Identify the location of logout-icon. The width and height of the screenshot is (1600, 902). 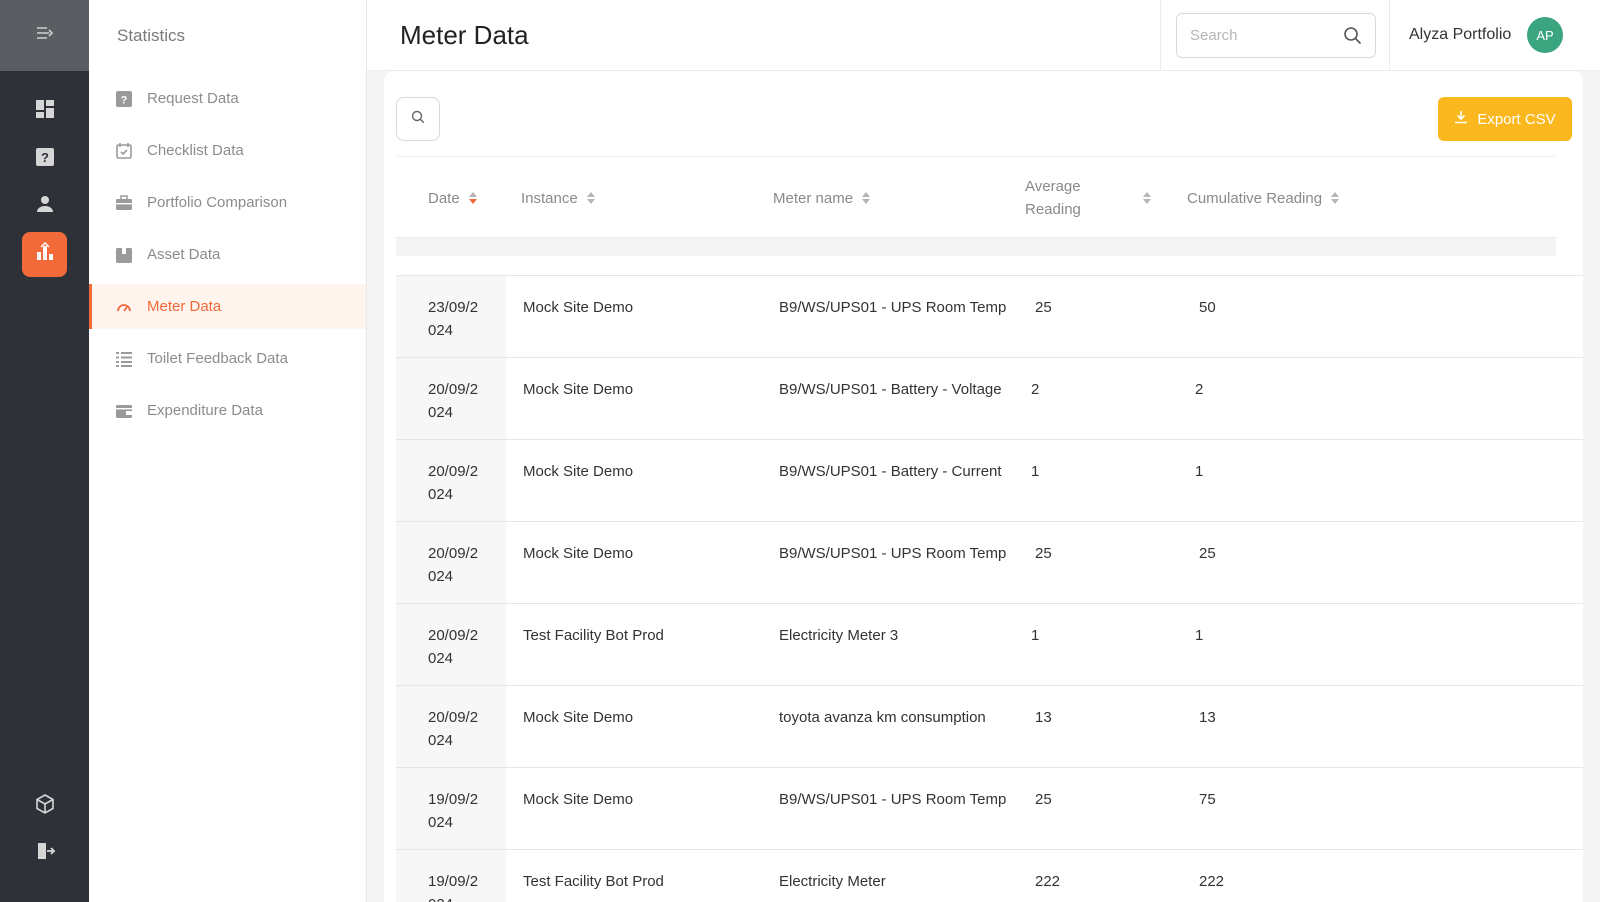
(45, 853).